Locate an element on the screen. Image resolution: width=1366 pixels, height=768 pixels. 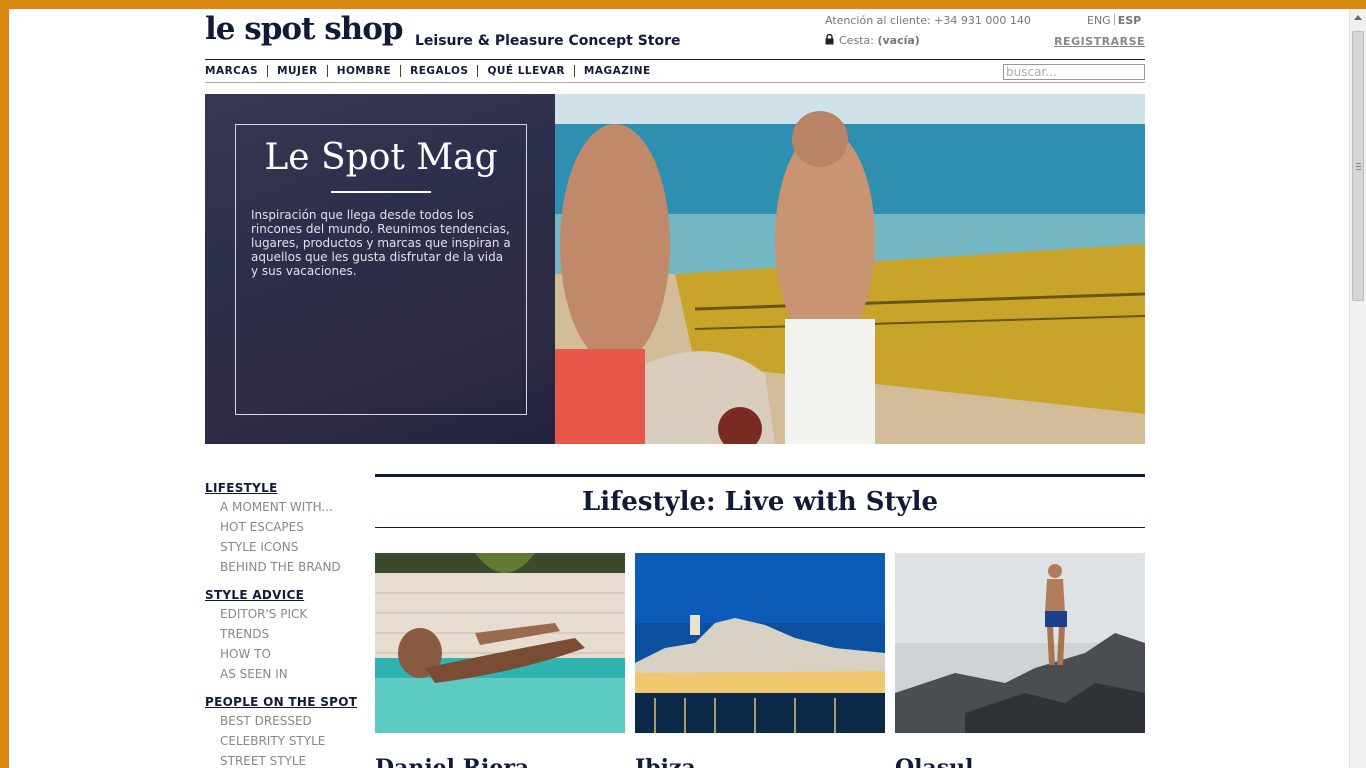
scroll-thumb is located at coordinates (1358, 166).